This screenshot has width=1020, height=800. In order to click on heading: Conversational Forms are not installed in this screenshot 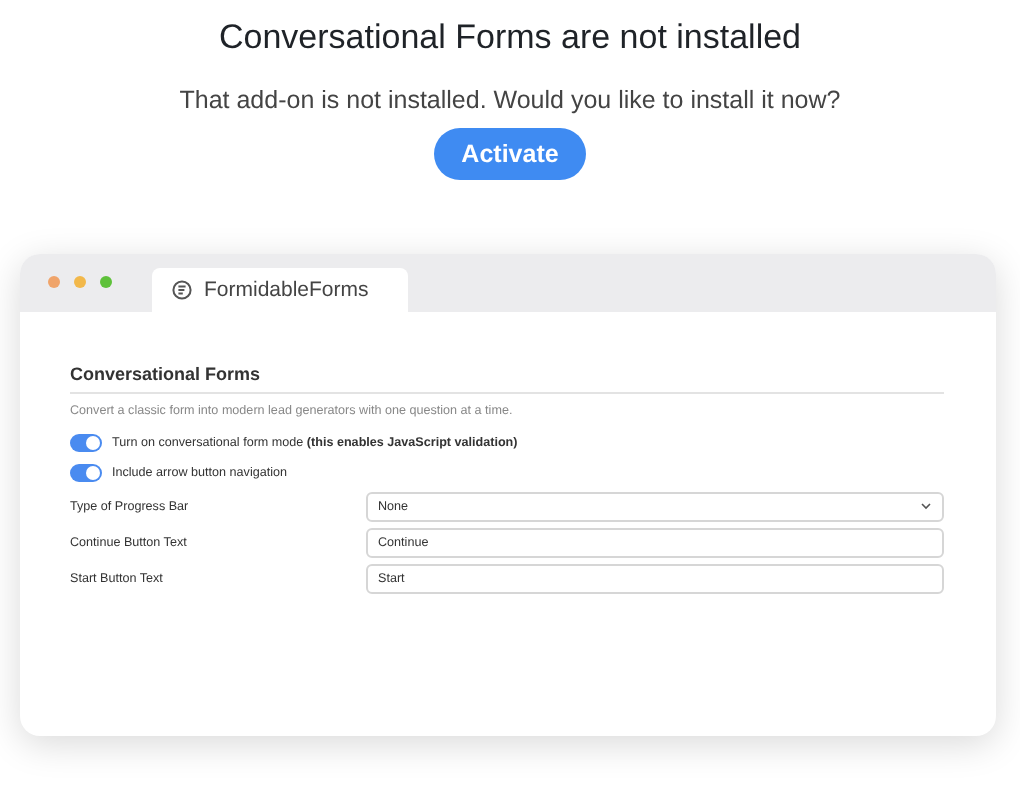, I will do `click(510, 38)`.